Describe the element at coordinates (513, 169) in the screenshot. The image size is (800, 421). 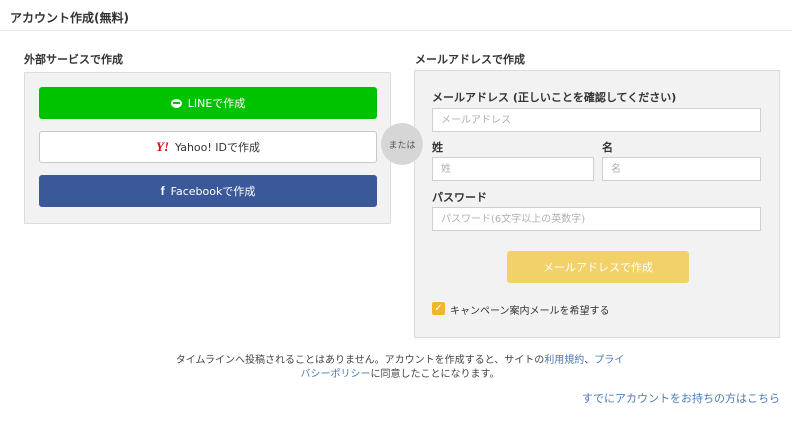
I see `last-name-input` at that location.